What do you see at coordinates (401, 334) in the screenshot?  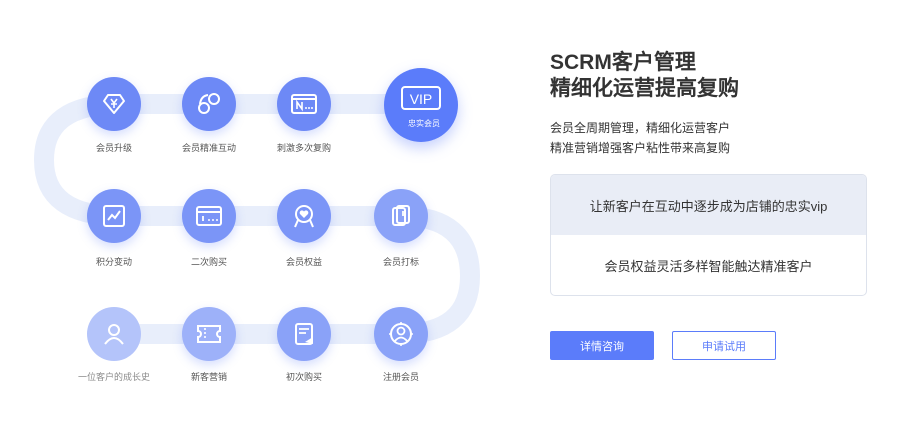 I see `target-user-icon` at bounding box center [401, 334].